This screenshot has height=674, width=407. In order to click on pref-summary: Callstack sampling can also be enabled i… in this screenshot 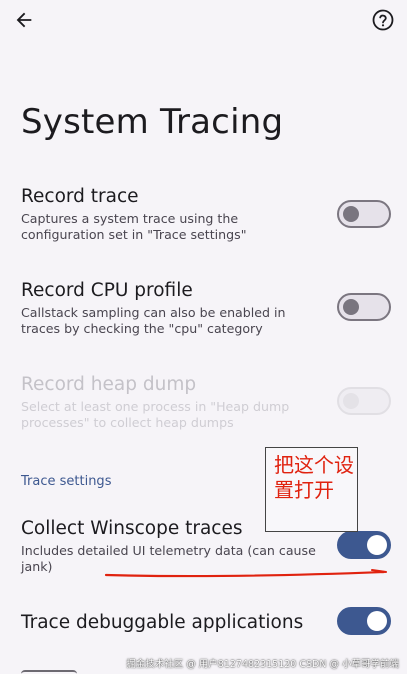, I will do `click(153, 320)`.